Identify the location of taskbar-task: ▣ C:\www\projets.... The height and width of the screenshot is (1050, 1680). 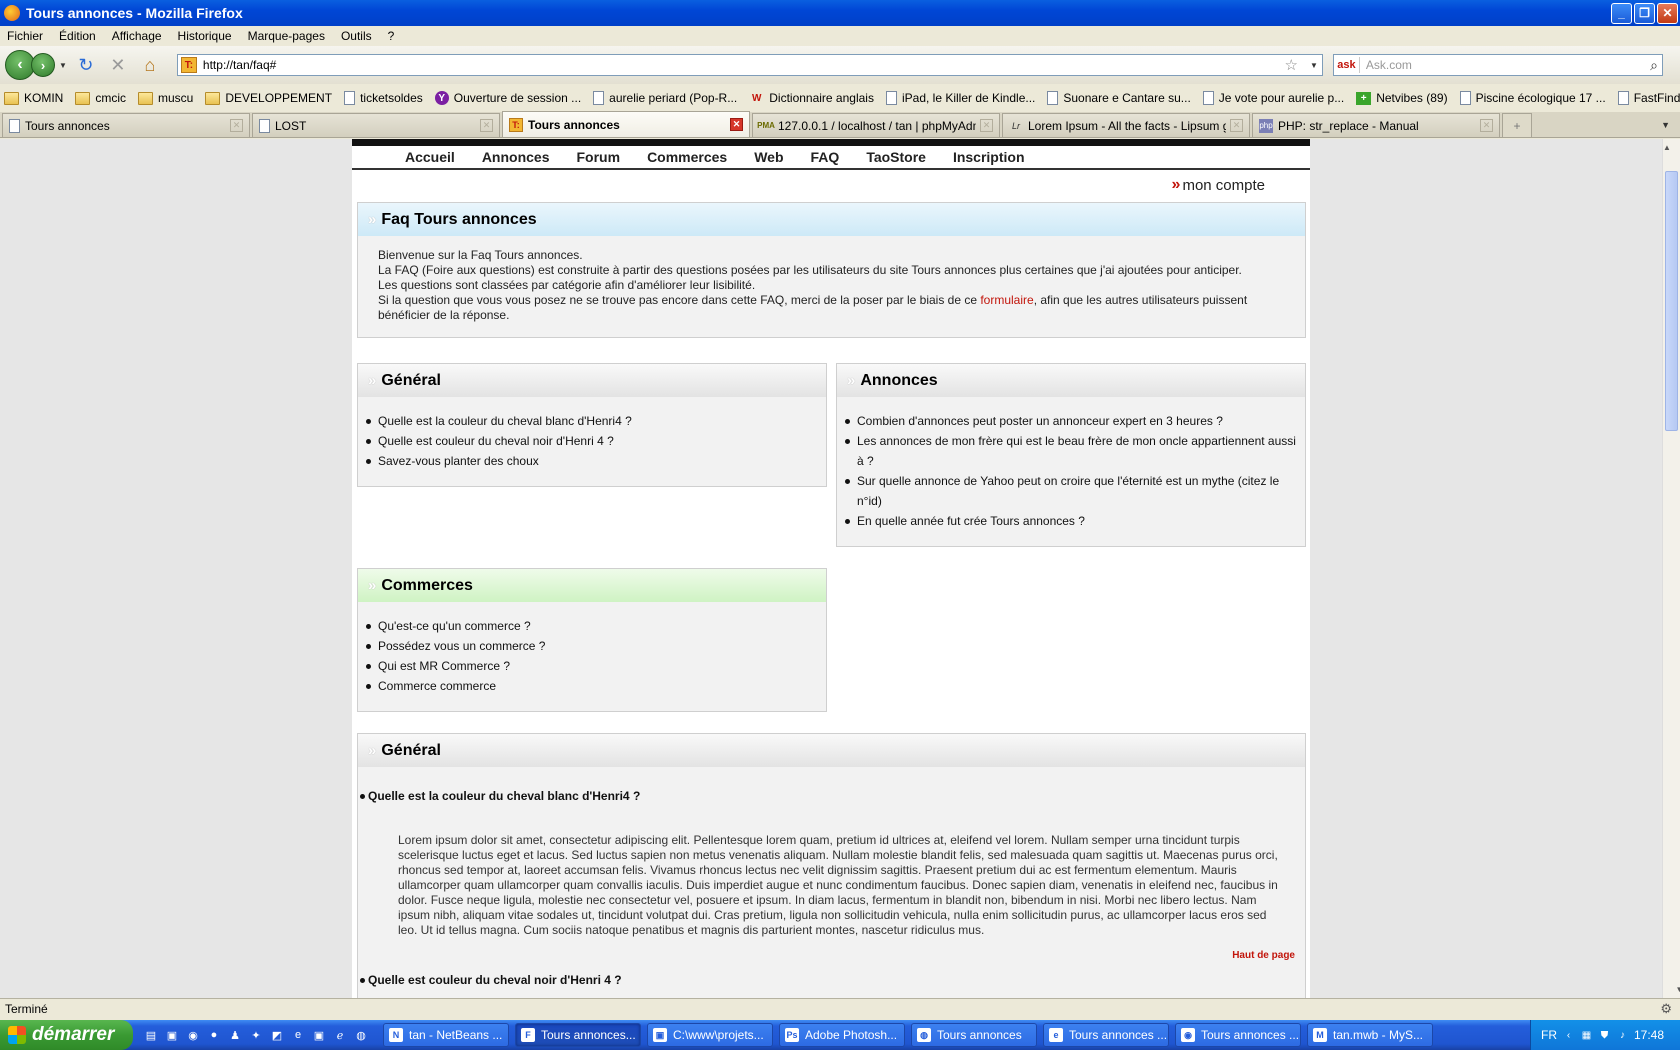
(710, 1035).